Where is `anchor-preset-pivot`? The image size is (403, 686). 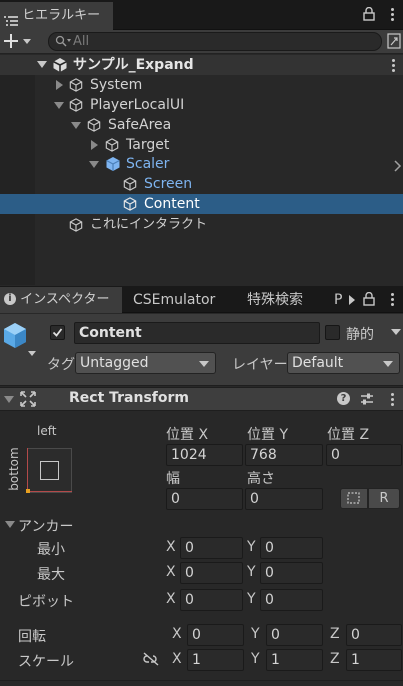
anchor-preset-pivot is located at coordinates (28, 491).